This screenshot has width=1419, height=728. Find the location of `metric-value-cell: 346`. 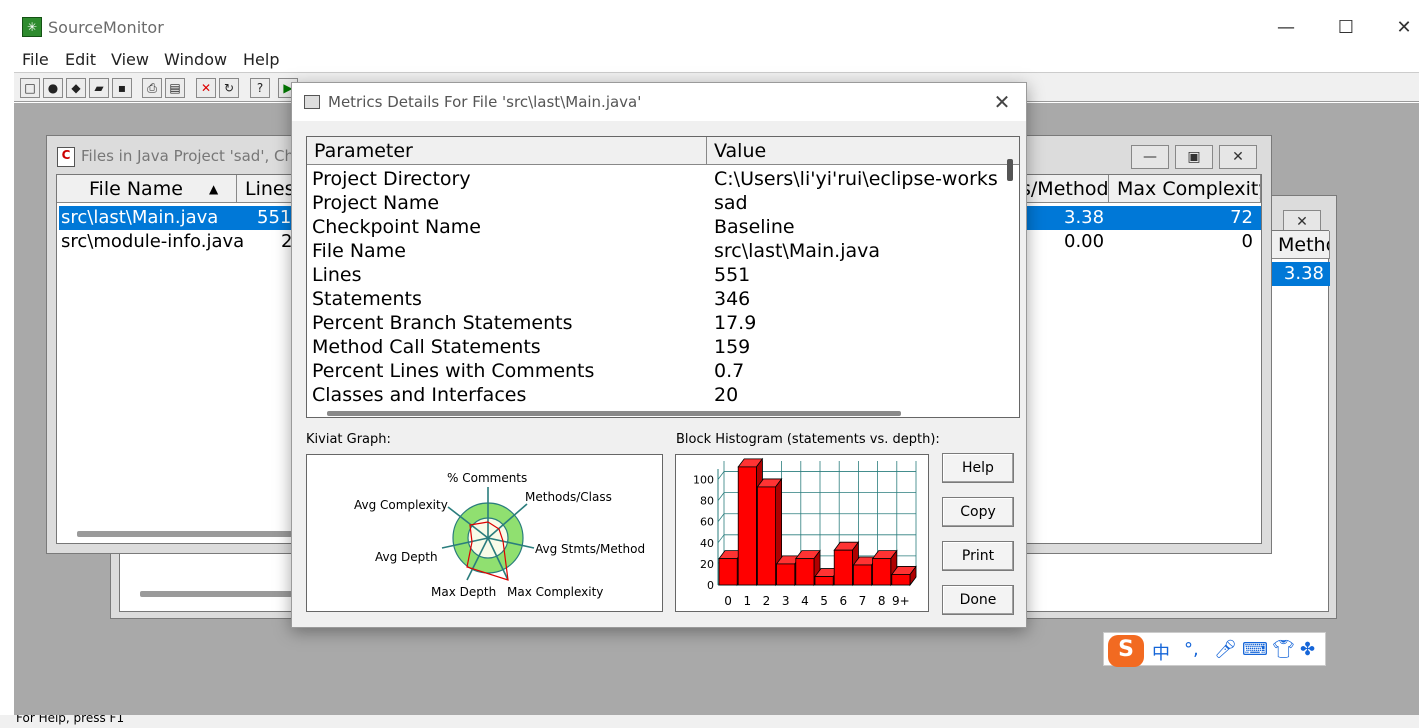

metric-value-cell: 346 is located at coordinates (856, 299).